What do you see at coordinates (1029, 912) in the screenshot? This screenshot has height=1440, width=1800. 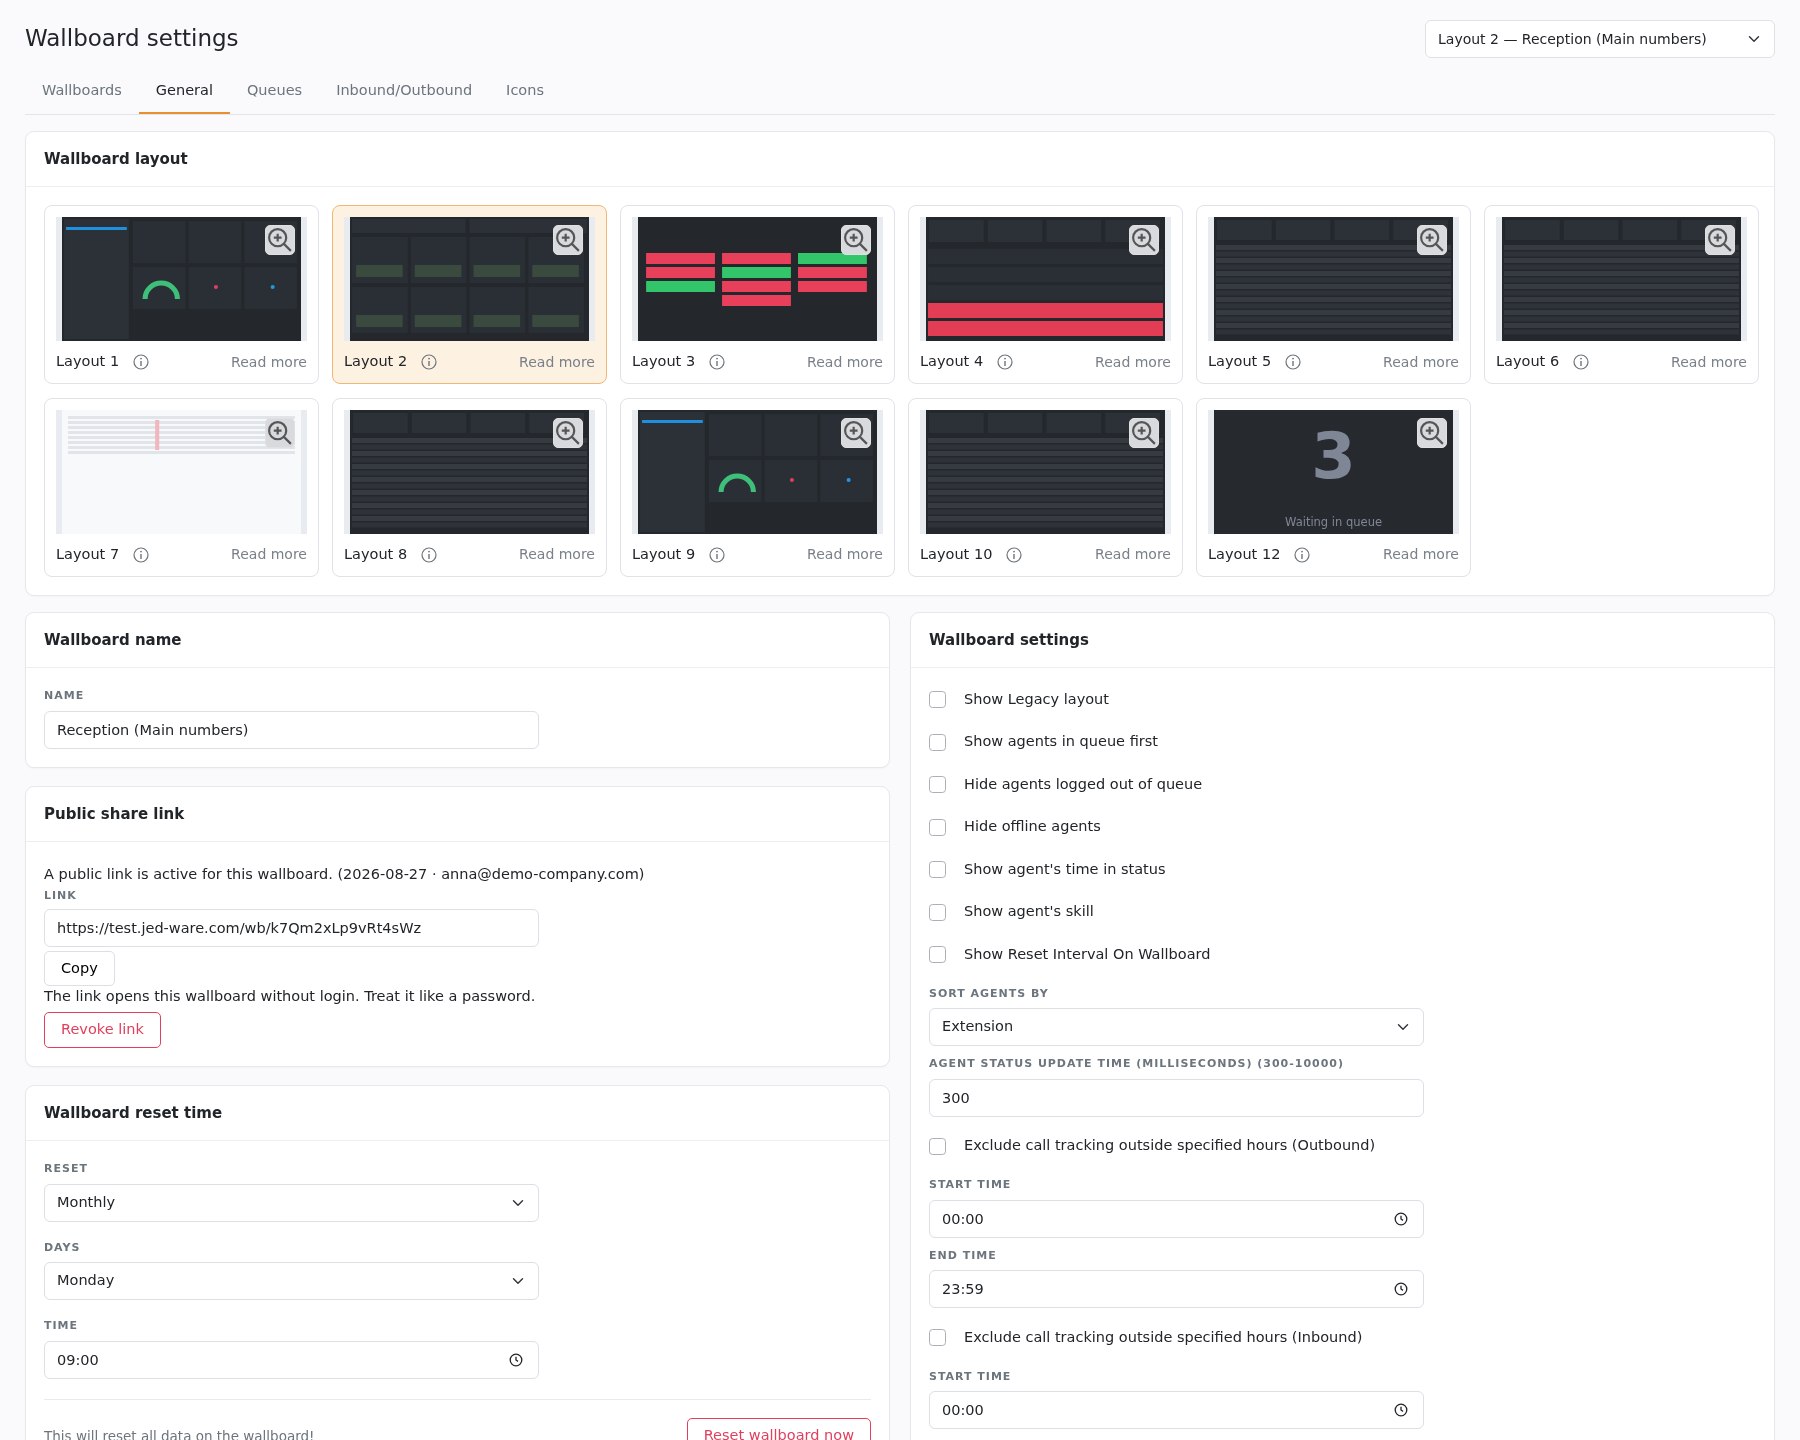 I see `checkbox-label: Show agent's skill` at bounding box center [1029, 912].